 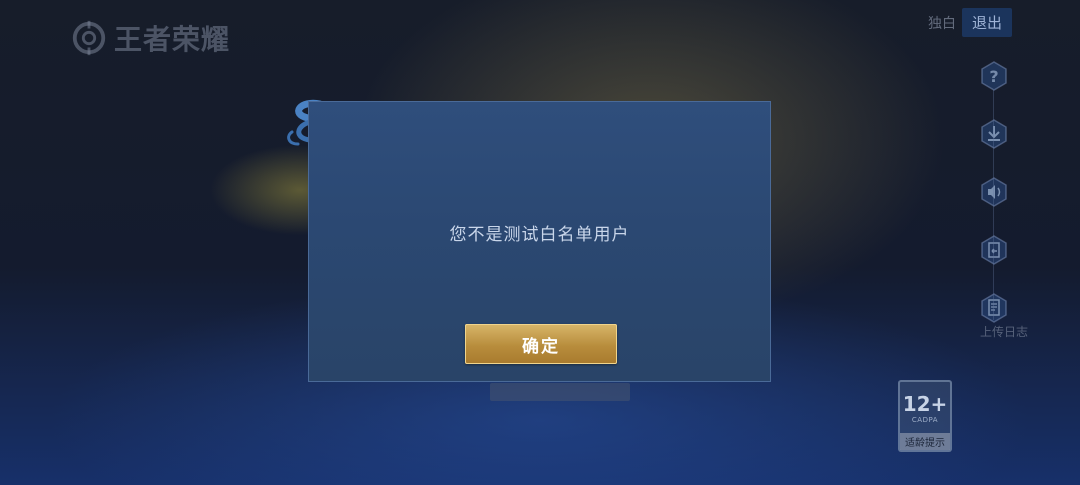 I want to click on logo-text: 王者荣耀, so click(x=172, y=39).